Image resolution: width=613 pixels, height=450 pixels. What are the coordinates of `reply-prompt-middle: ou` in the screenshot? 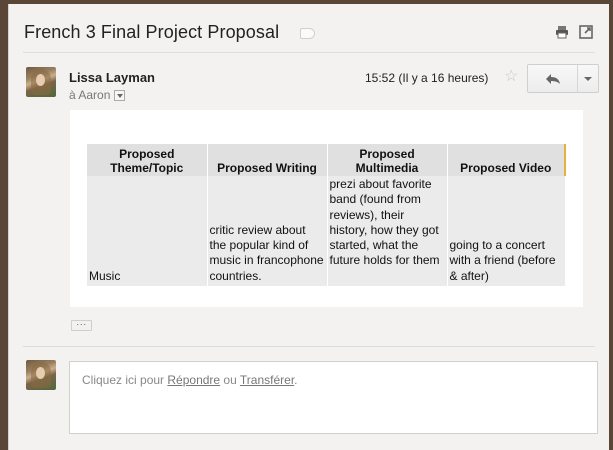 It's located at (230, 380).